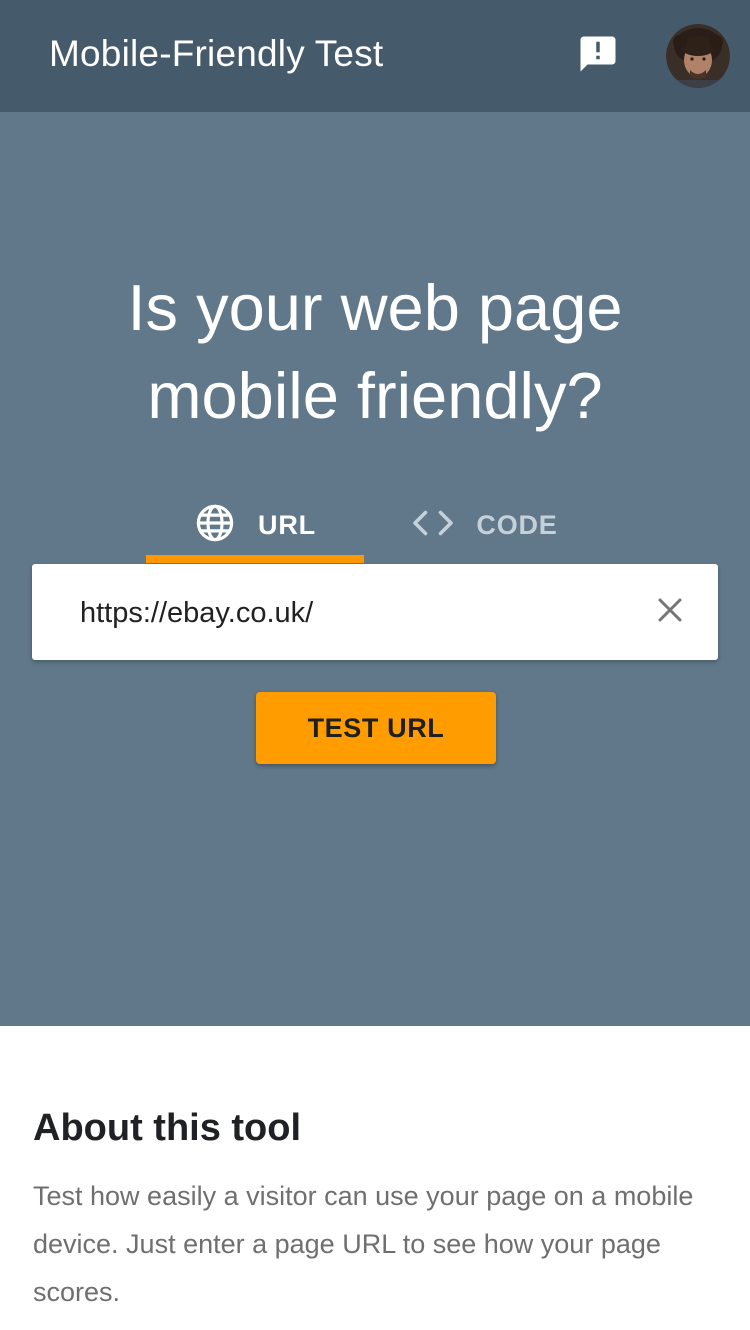  What do you see at coordinates (433, 525) in the screenshot?
I see `code-icon` at bounding box center [433, 525].